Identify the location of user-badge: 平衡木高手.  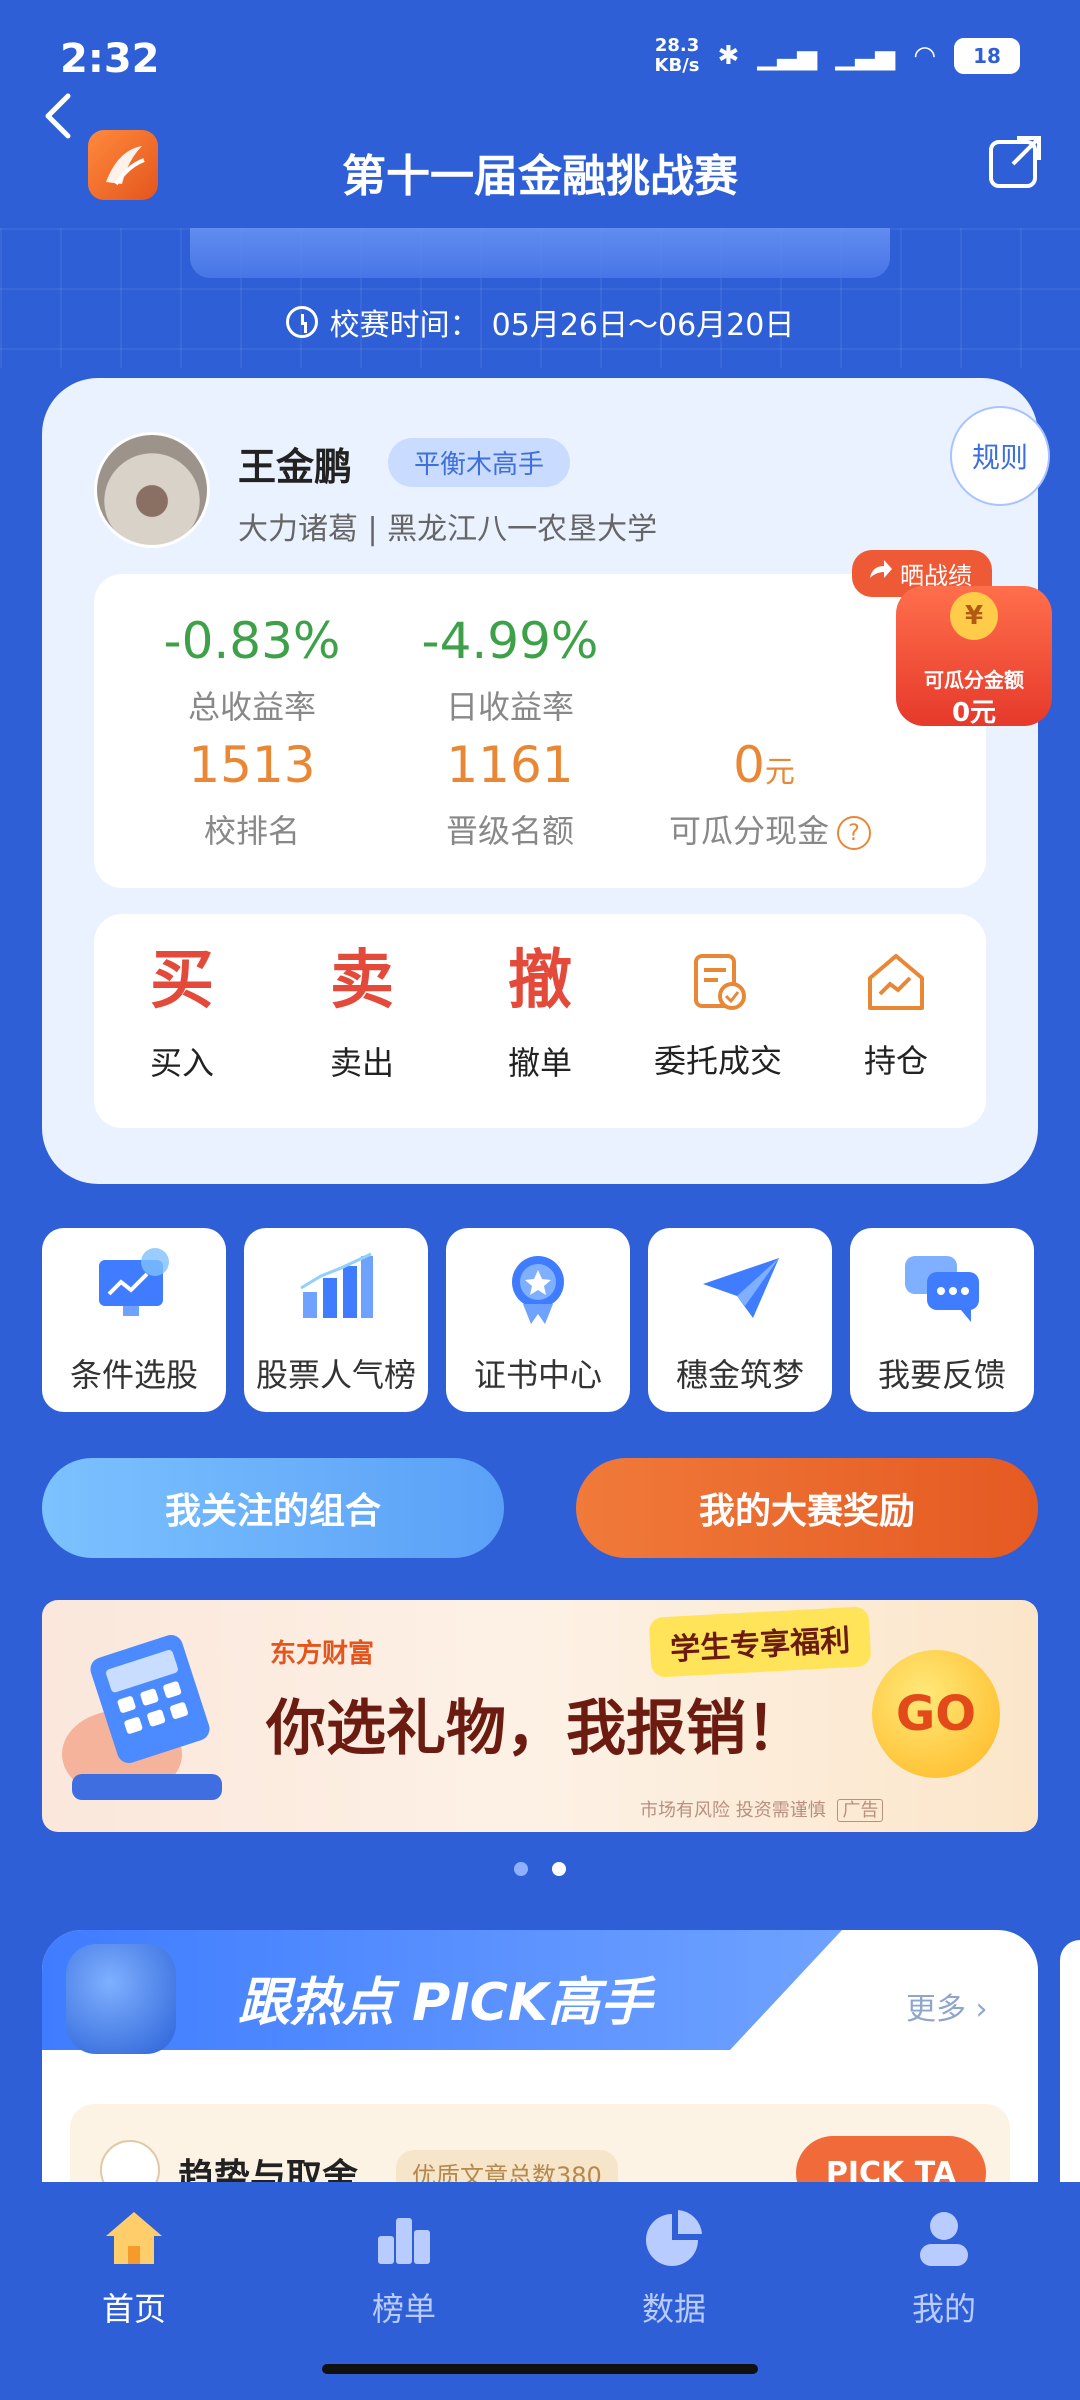
(479, 462).